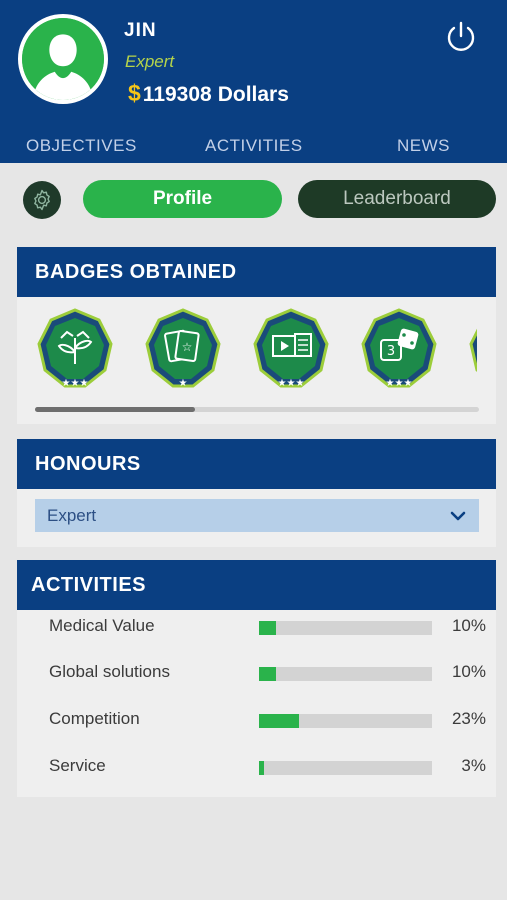 The height and width of the screenshot is (900, 507). I want to click on badge-scrollbar-thumb, so click(115, 409).